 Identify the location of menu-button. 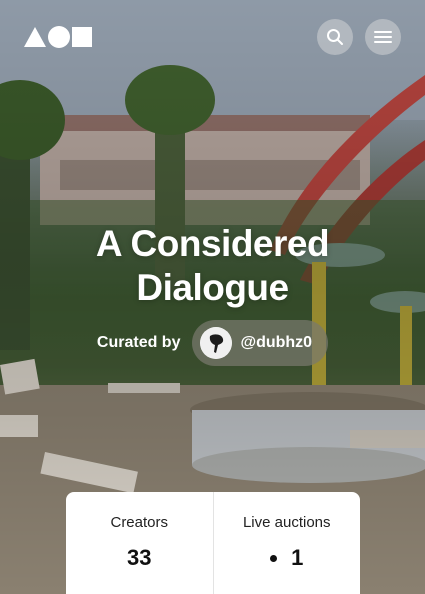
(383, 37).